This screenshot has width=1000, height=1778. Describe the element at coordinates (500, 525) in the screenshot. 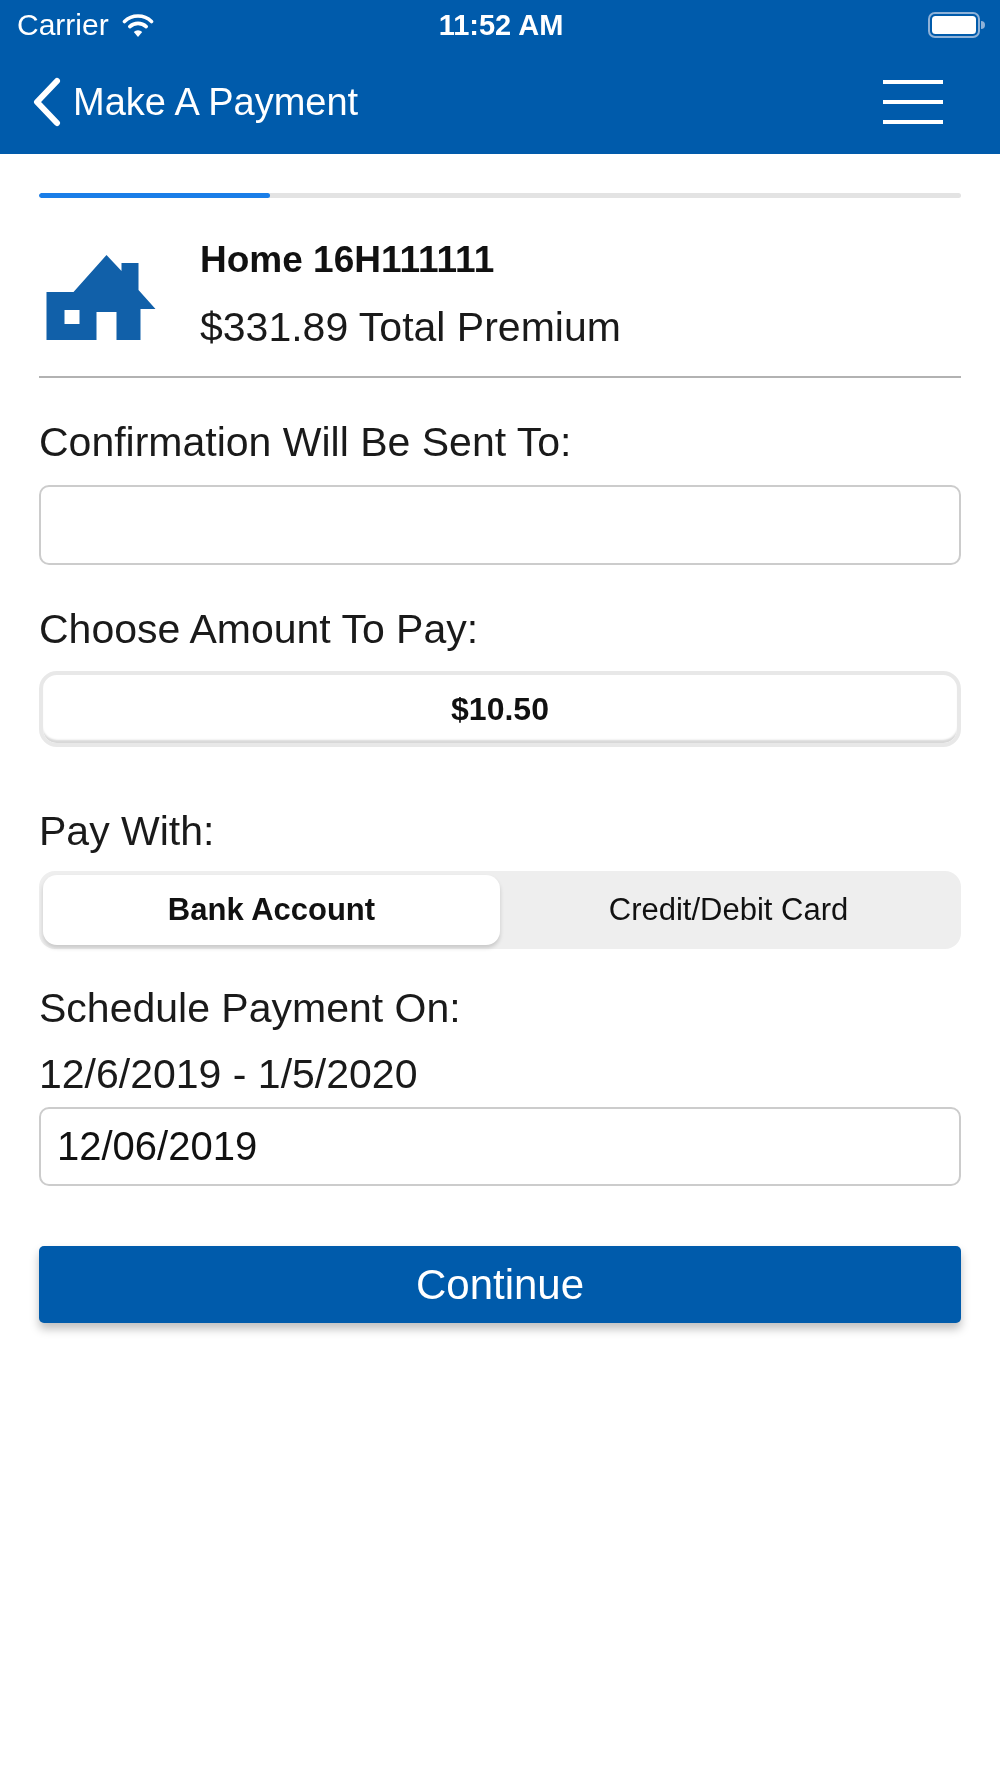

I see `email-field` at that location.